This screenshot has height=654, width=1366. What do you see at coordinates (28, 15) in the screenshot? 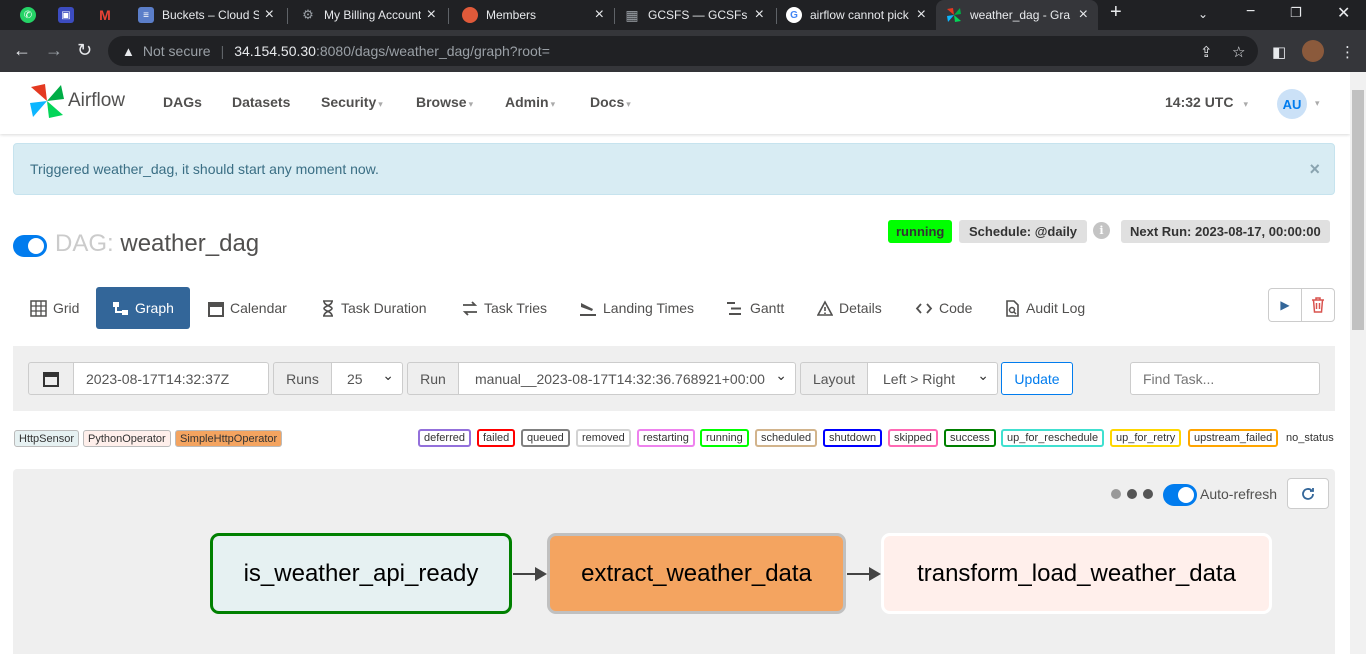
I see `whatsapp-tab-icon: ✆` at bounding box center [28, 15].